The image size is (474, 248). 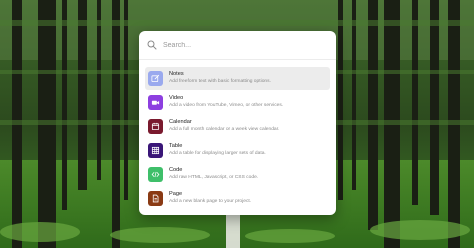 I want to click on menu-item-title: Calendar, so click(x=180, y=122).